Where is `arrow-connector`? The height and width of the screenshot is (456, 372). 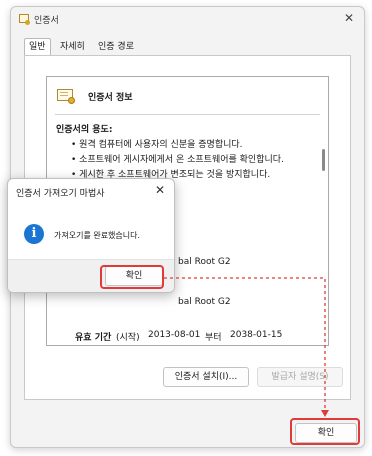
arrow-connector is located at coordinates (246, 347).